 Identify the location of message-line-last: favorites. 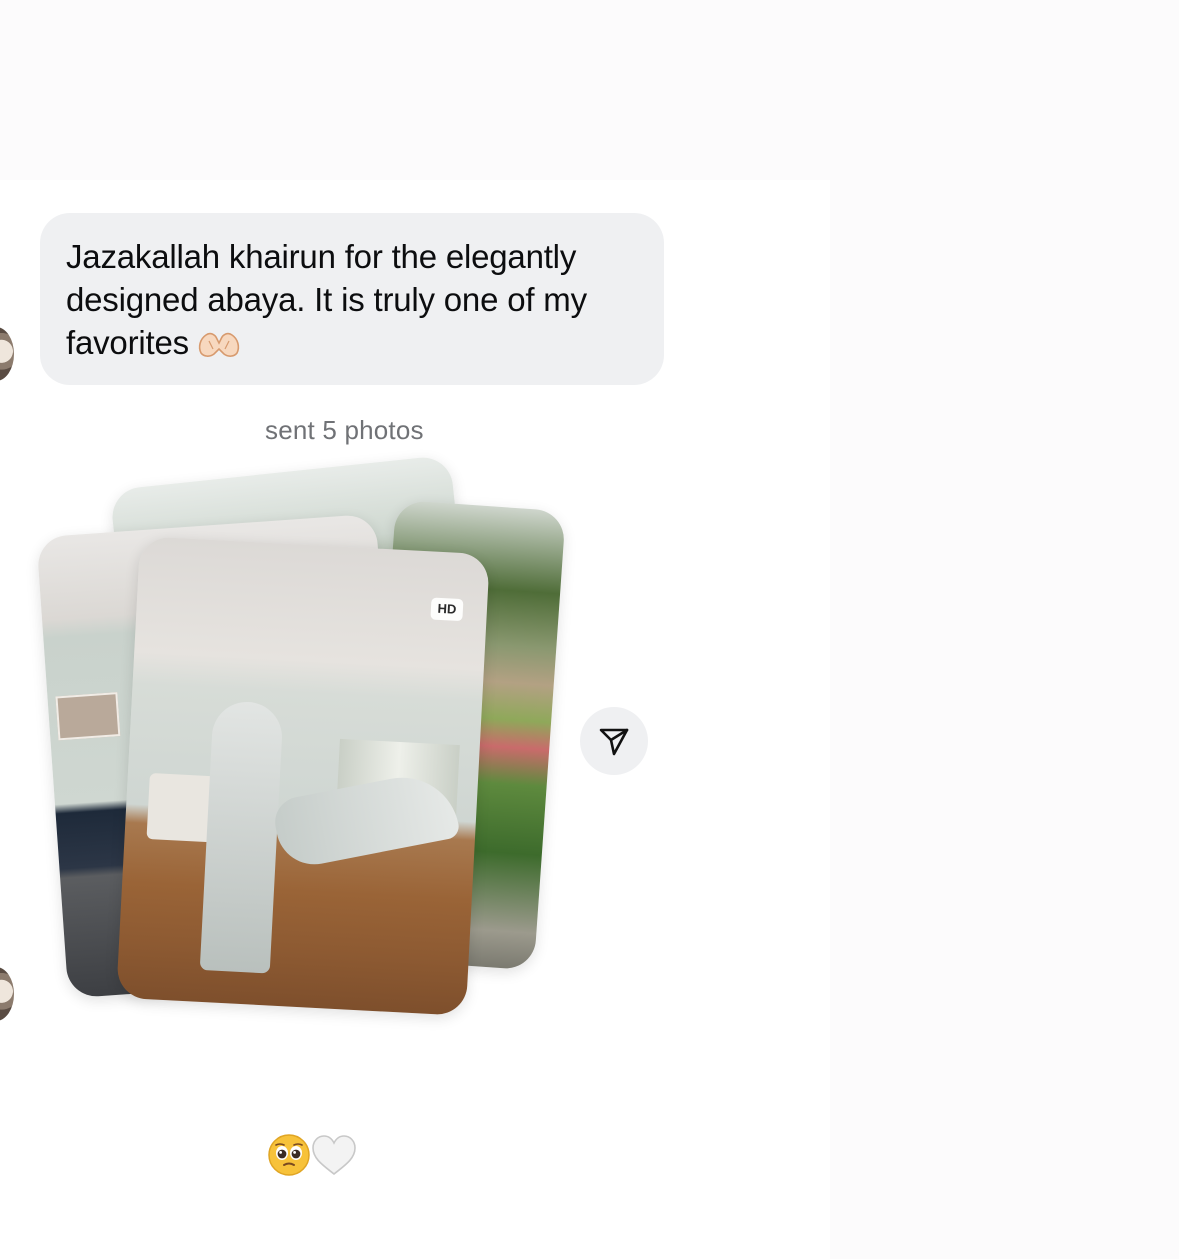
(352, 342).